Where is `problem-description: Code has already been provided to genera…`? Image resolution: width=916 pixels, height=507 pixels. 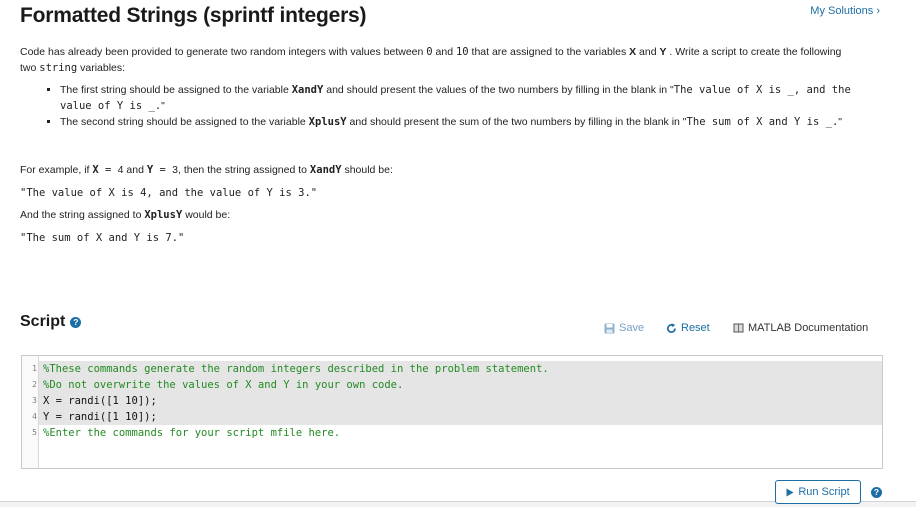
problem-description: Code has already been provided to genera… is located at coordinates (435, 60).